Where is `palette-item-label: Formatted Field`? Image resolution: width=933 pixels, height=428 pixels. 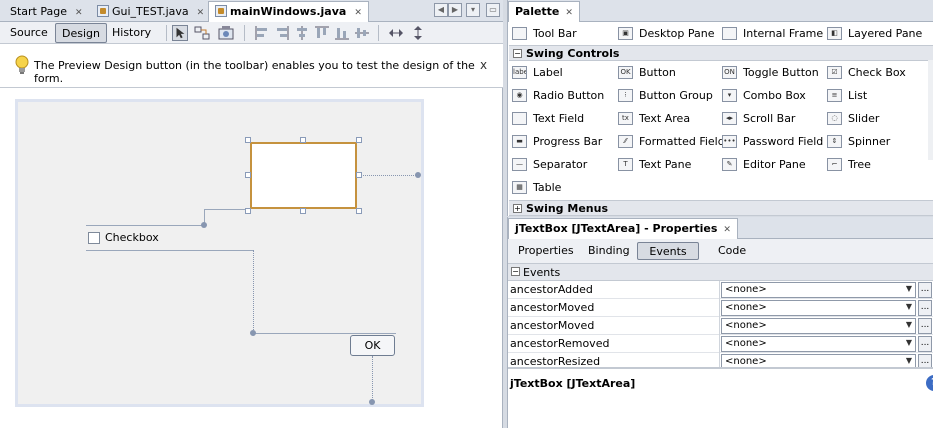 palette-item-label: Formatted Field is located at coordinates (682, 141).